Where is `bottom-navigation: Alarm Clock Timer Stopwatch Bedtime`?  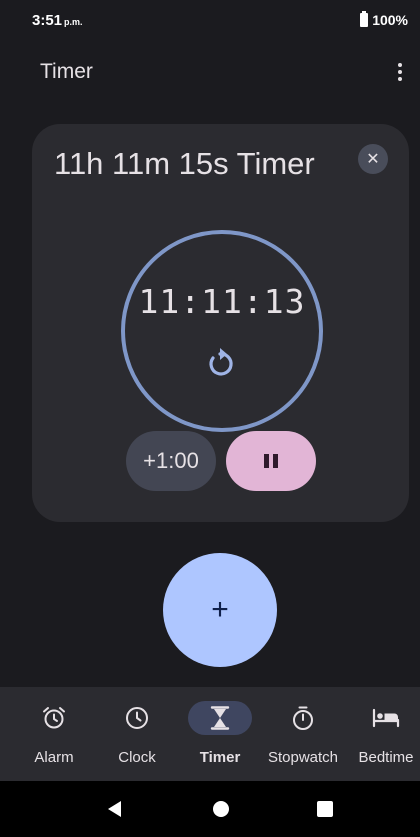
bottom-navigation: Alarm Clock Timer Stopwatch Bedtime is located at coordinates (210, 734).